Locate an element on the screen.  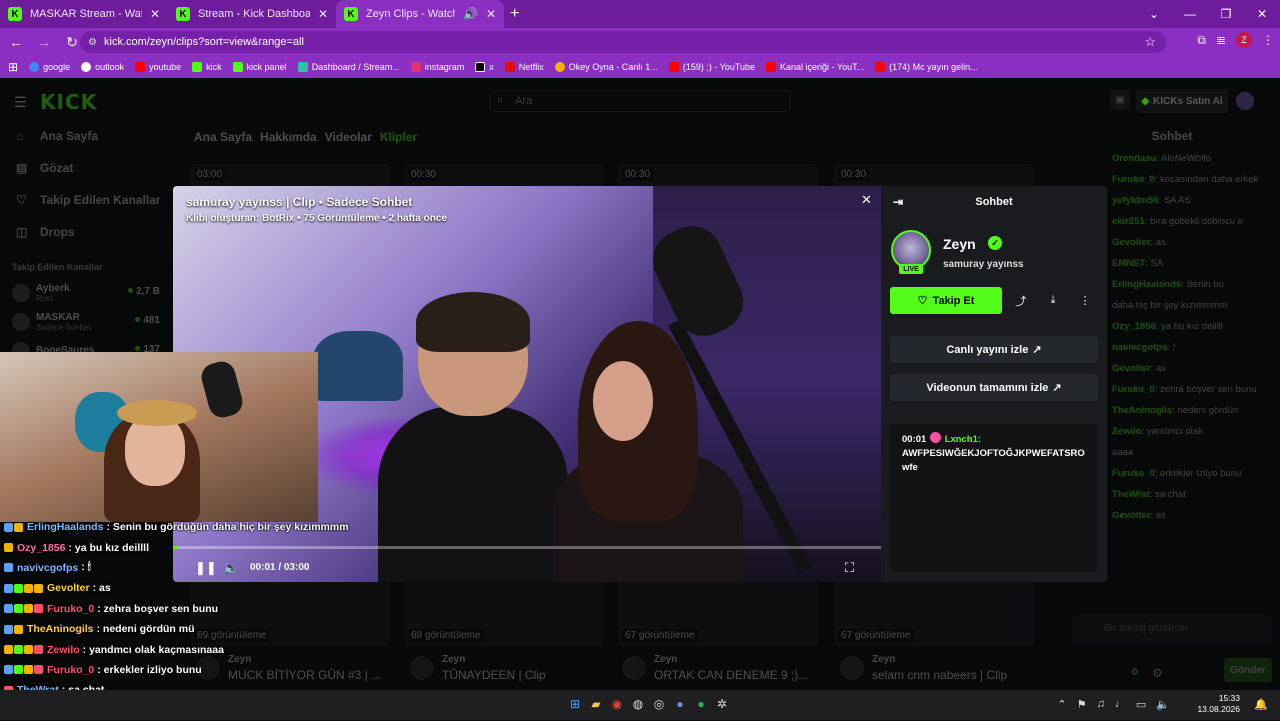
chat-username: TheAninogils is located at coordinates (1142, 410).